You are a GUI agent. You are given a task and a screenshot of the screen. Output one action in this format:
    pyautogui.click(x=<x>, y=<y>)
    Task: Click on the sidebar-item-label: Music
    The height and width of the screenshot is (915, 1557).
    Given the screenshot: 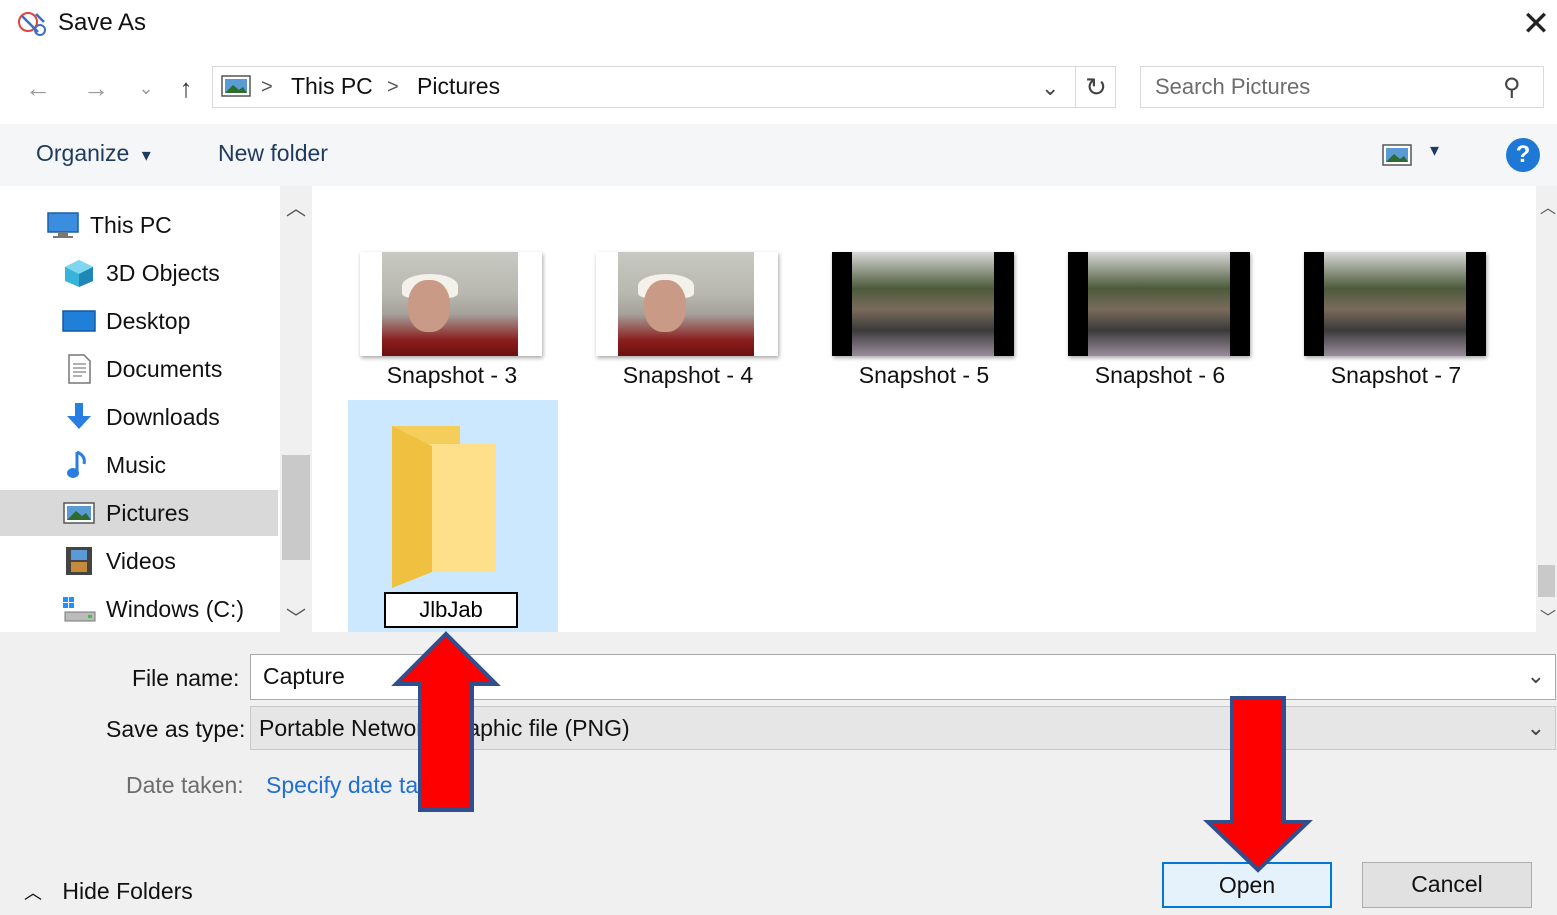 What is the action you would take?
    pyautogui.click(x=136, y=465)
    